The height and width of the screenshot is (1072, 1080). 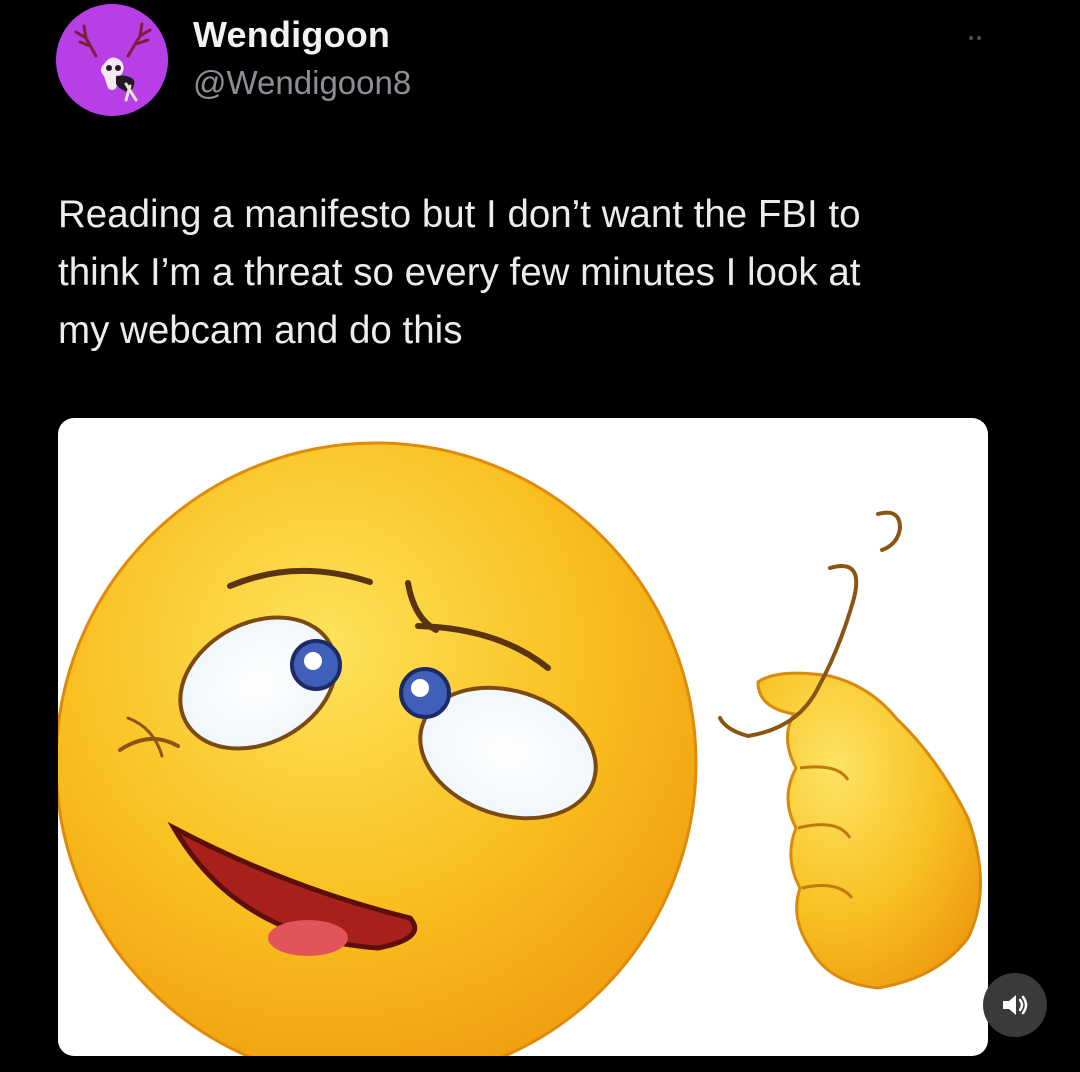 What do you see at coordinates (302, 83) in the screenshot?
I see `author-handle: @Wendigoon8` at bounding box center [302, 83].